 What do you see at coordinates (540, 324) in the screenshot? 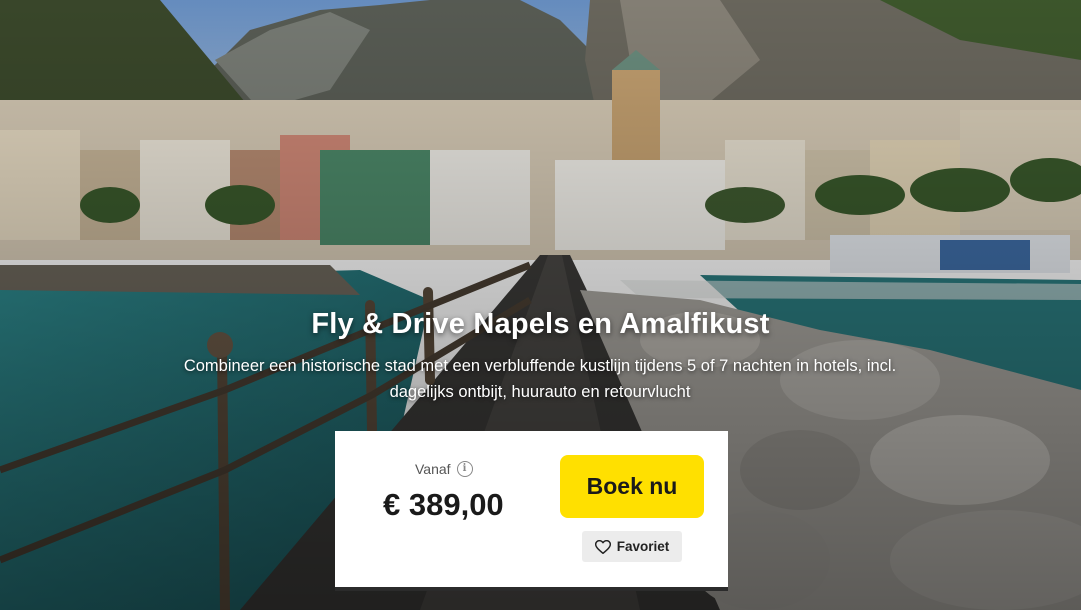
I see `hero-title: Fly & Drive Napels en Amalfikust` at bounding box center [540, 324].